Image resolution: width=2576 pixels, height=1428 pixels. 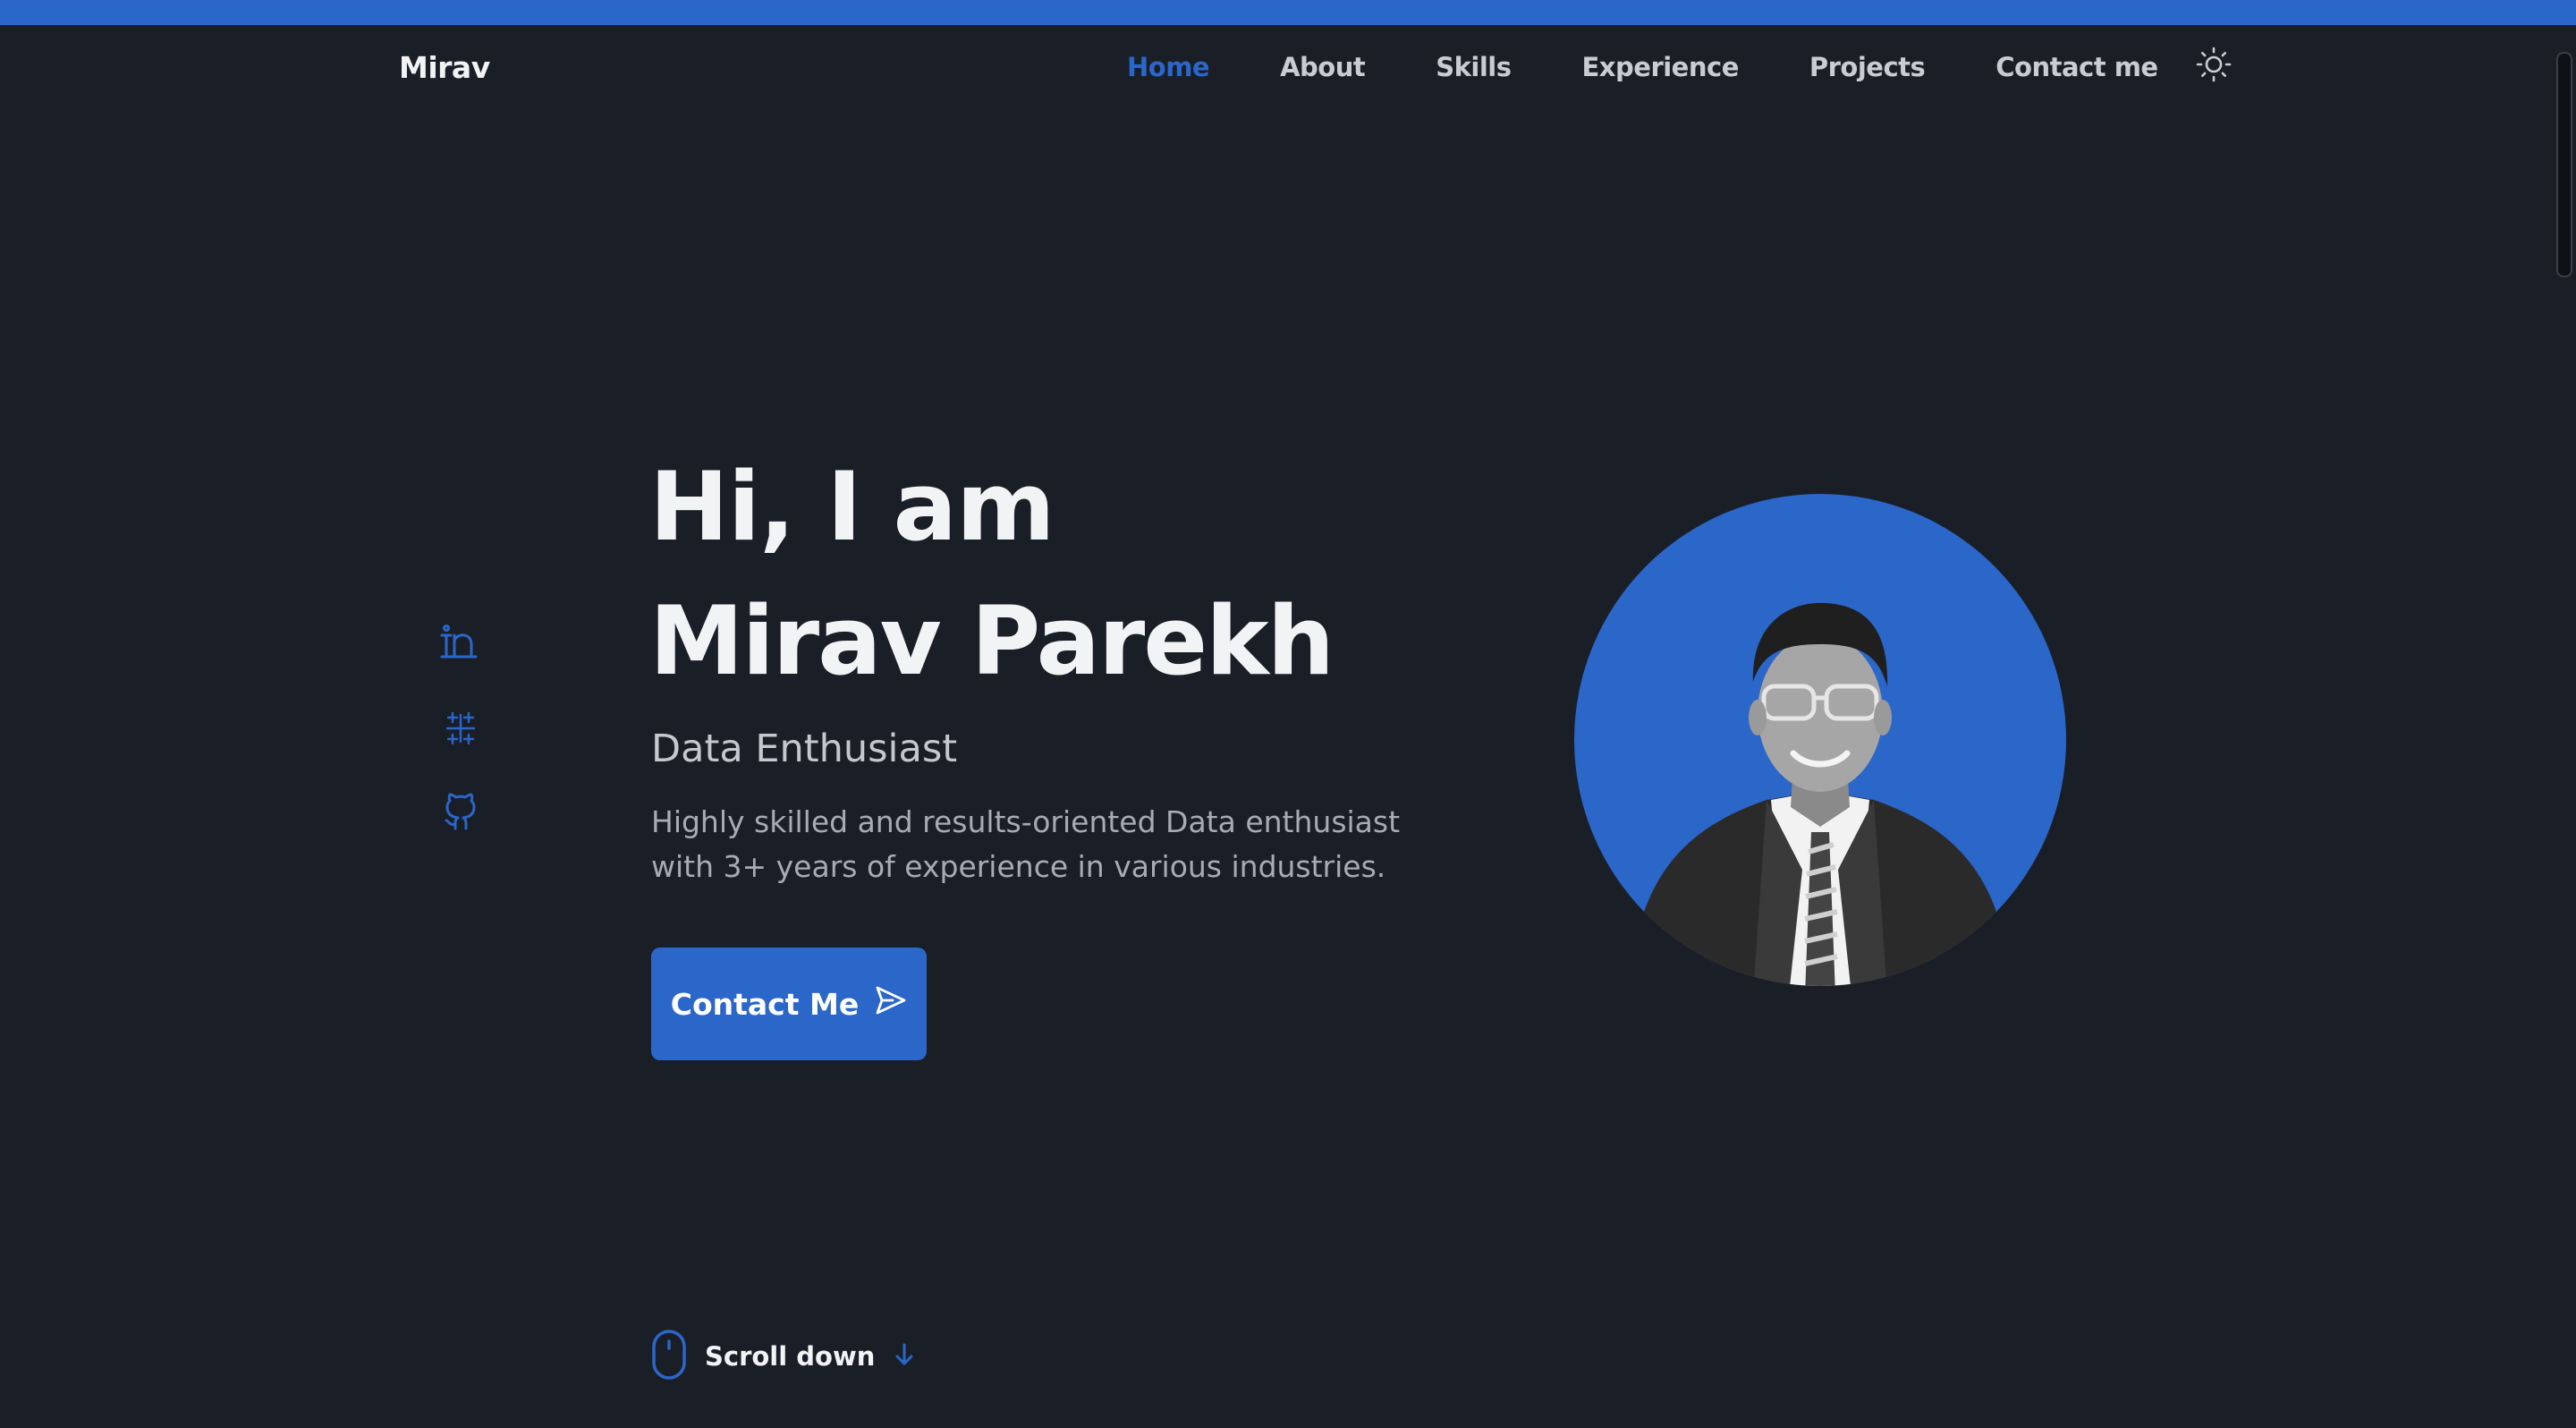 What do you see at coordinates (1168, 67) in the screenshot?
I see `nav-item-home: Home` at bounding box center [1168, 67].